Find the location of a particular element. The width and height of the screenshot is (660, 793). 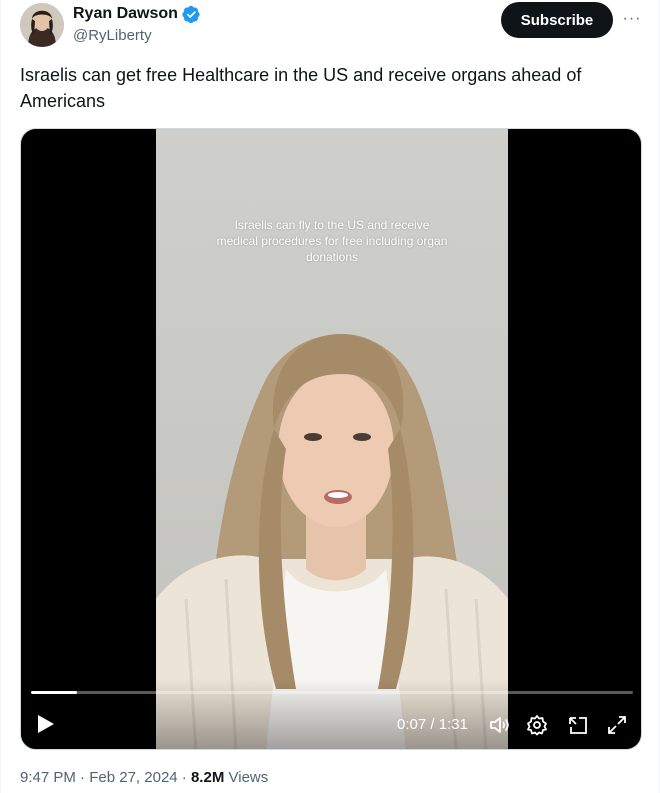

settings-icon is located at coordinates (537, 725).